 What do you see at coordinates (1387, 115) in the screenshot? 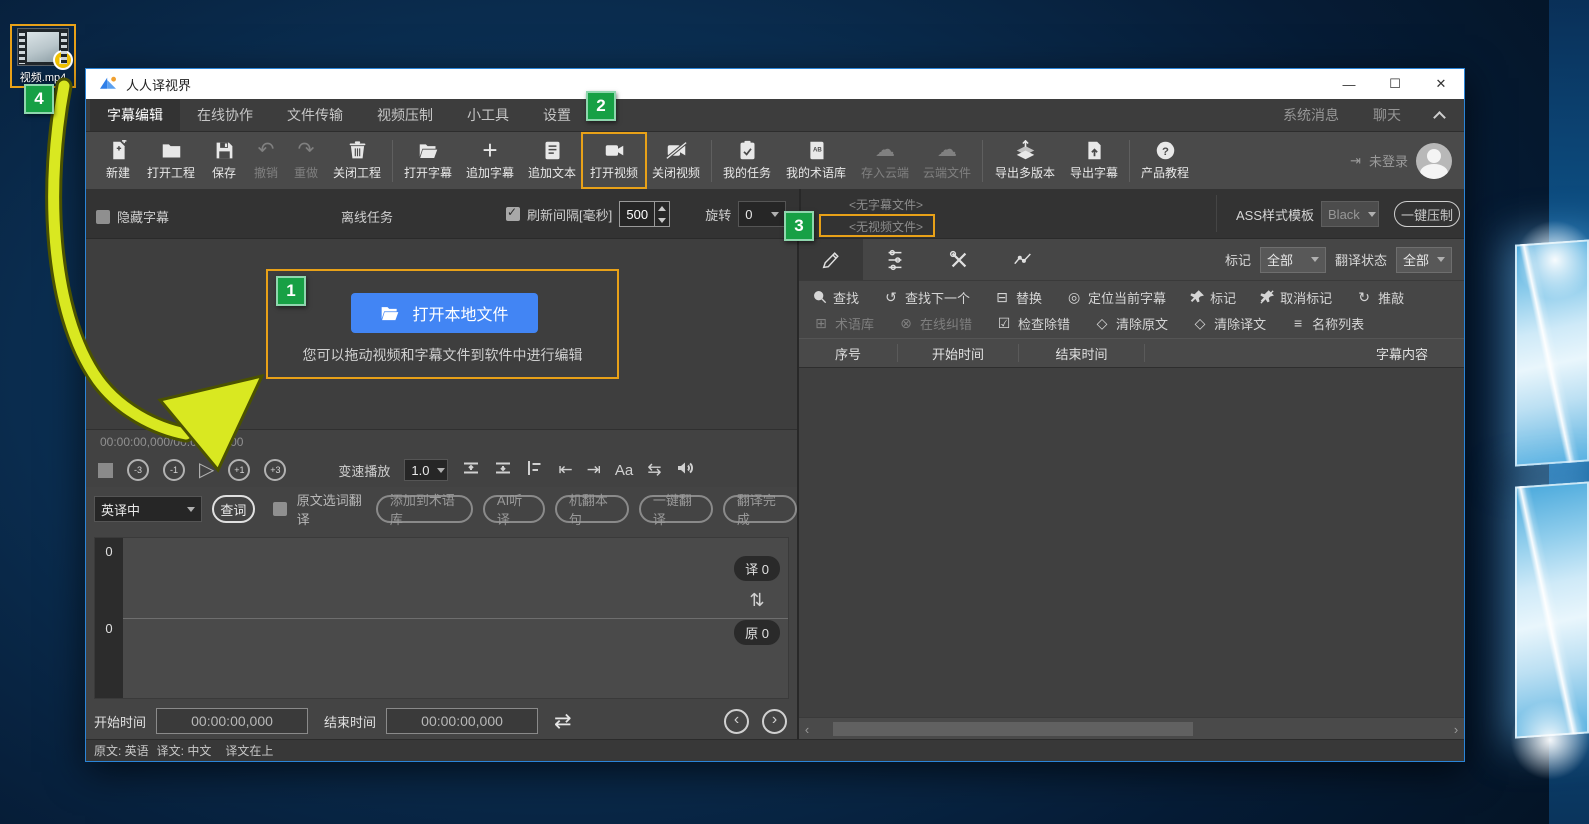
I see `chat-link: 聊天` at bounding box center [1387, 115].